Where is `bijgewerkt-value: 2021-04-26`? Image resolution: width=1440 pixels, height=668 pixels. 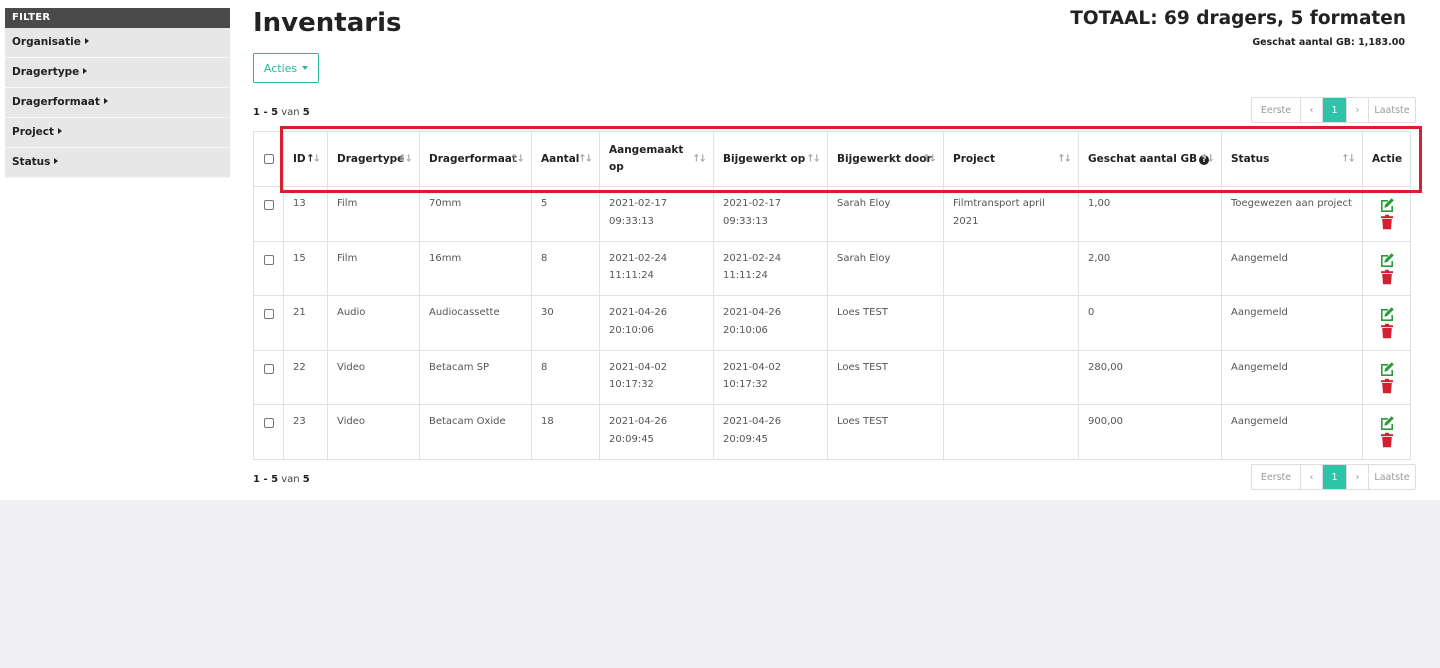
bijgewerkt-value: 2021-04-26 is located at coordinates (752, 312).